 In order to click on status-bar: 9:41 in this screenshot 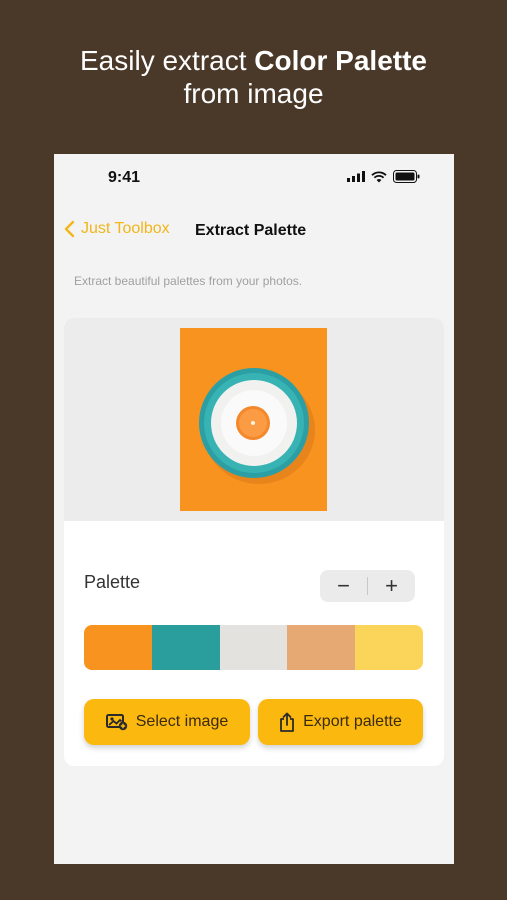, I will do `click(254, 177)`.